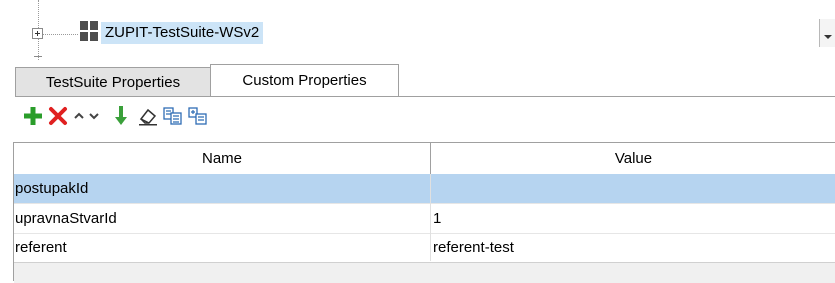  I want to click on tree-connector-next, so click(38, 56).